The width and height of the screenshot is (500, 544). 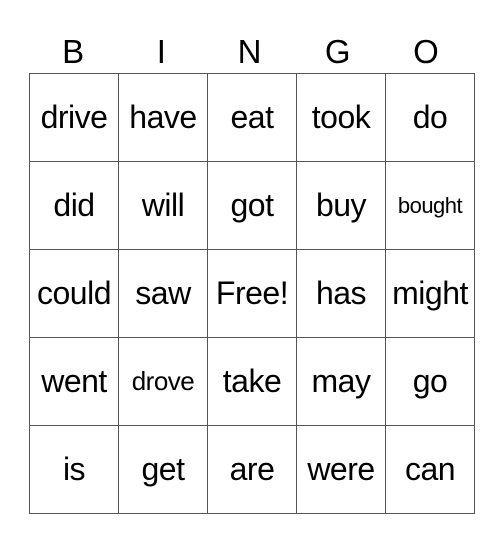 I want to click on header-letter-b: B, so click(x=73, y=51).